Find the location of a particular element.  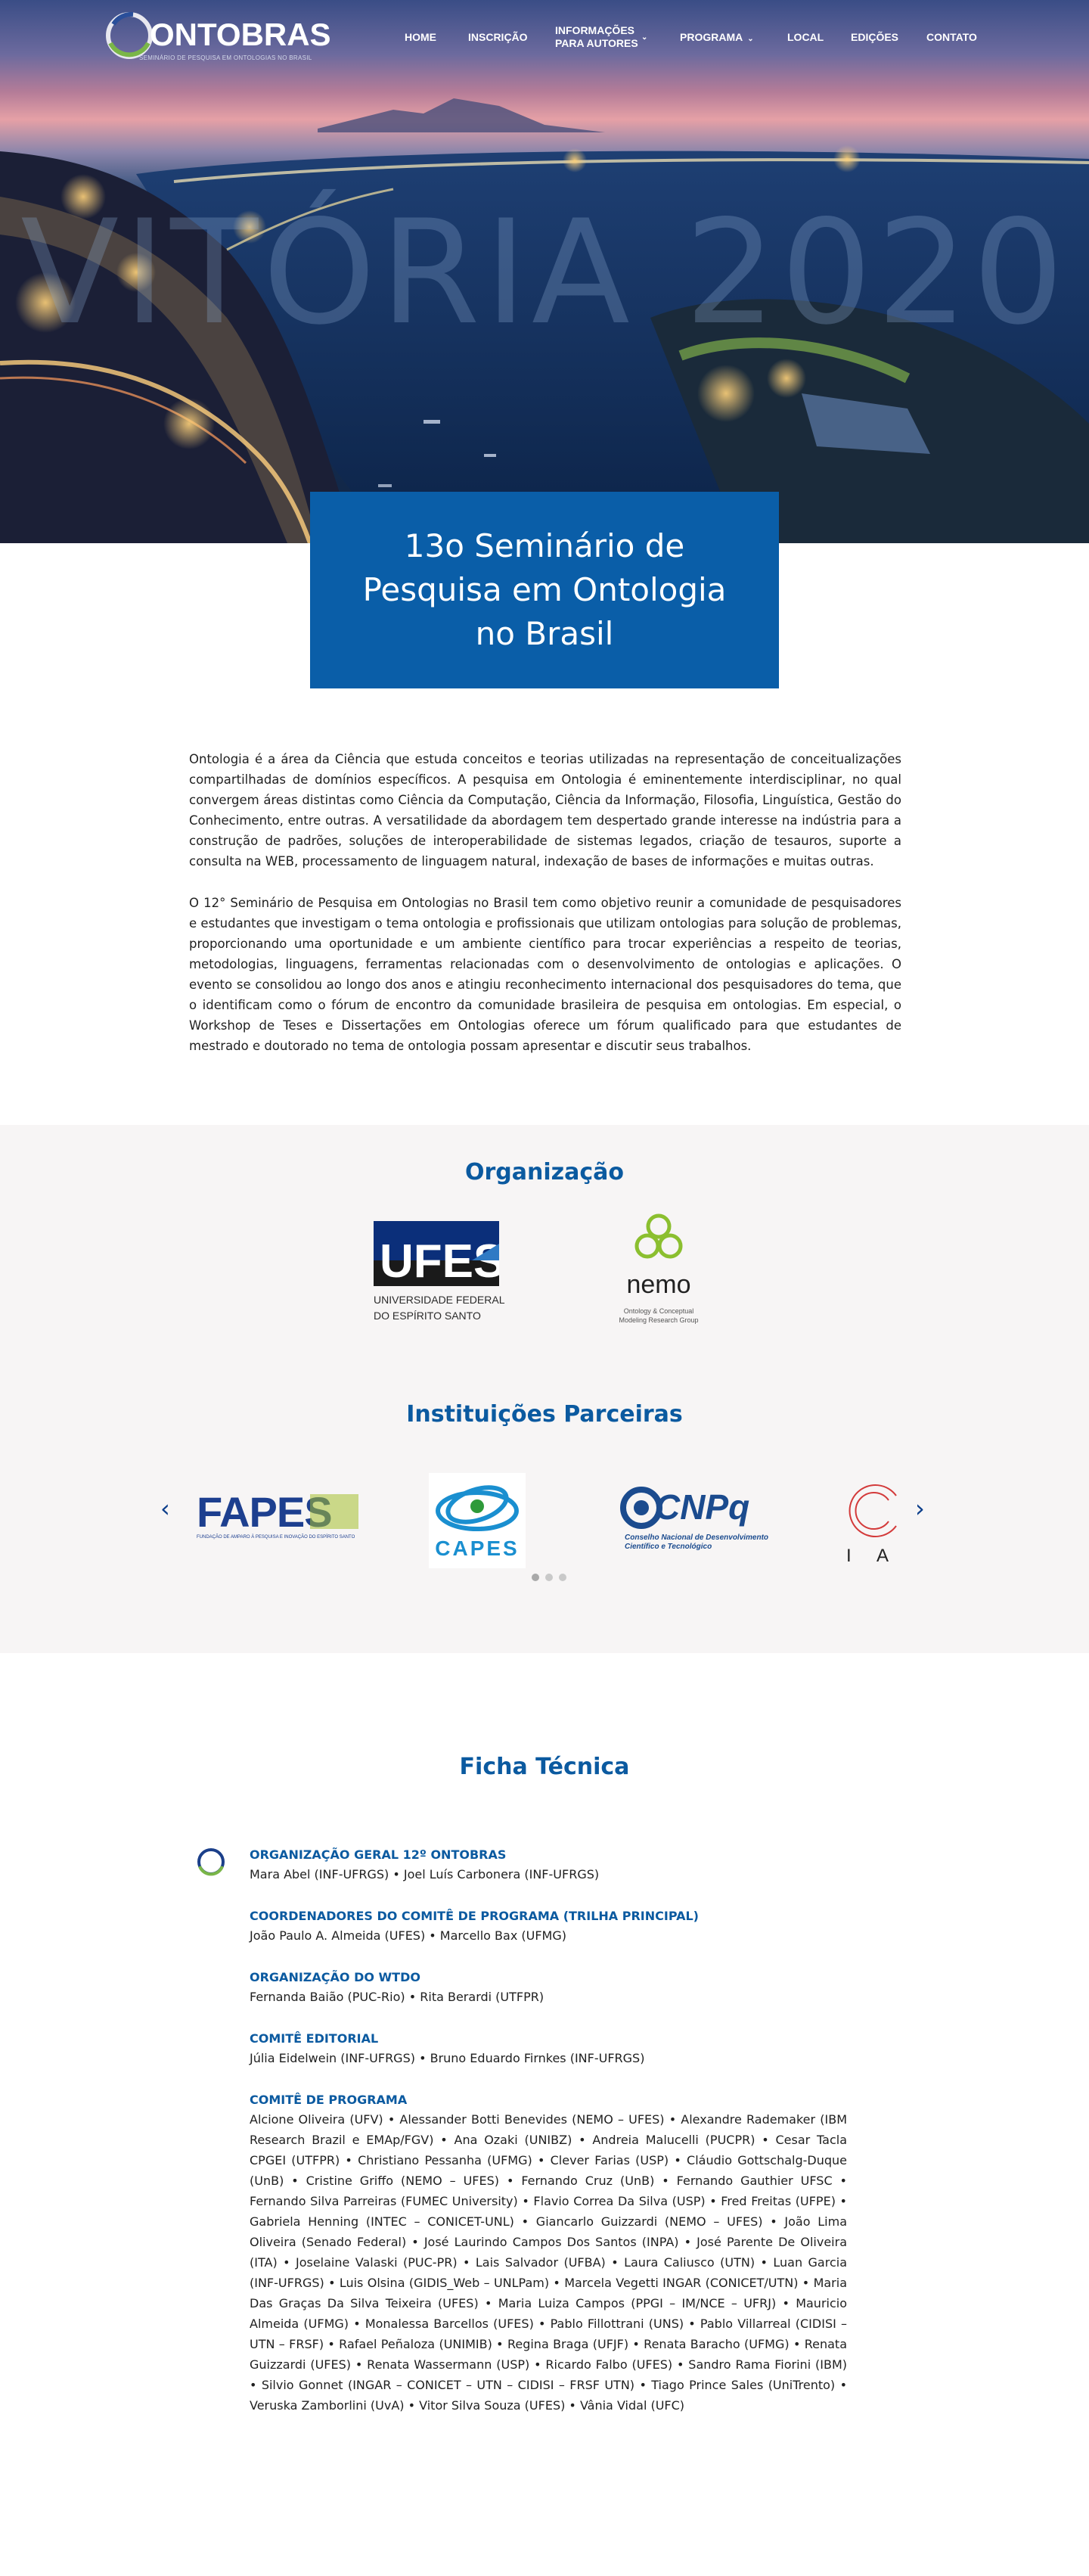

nav-contato: CONTATO is located at coordinates (951, 37).